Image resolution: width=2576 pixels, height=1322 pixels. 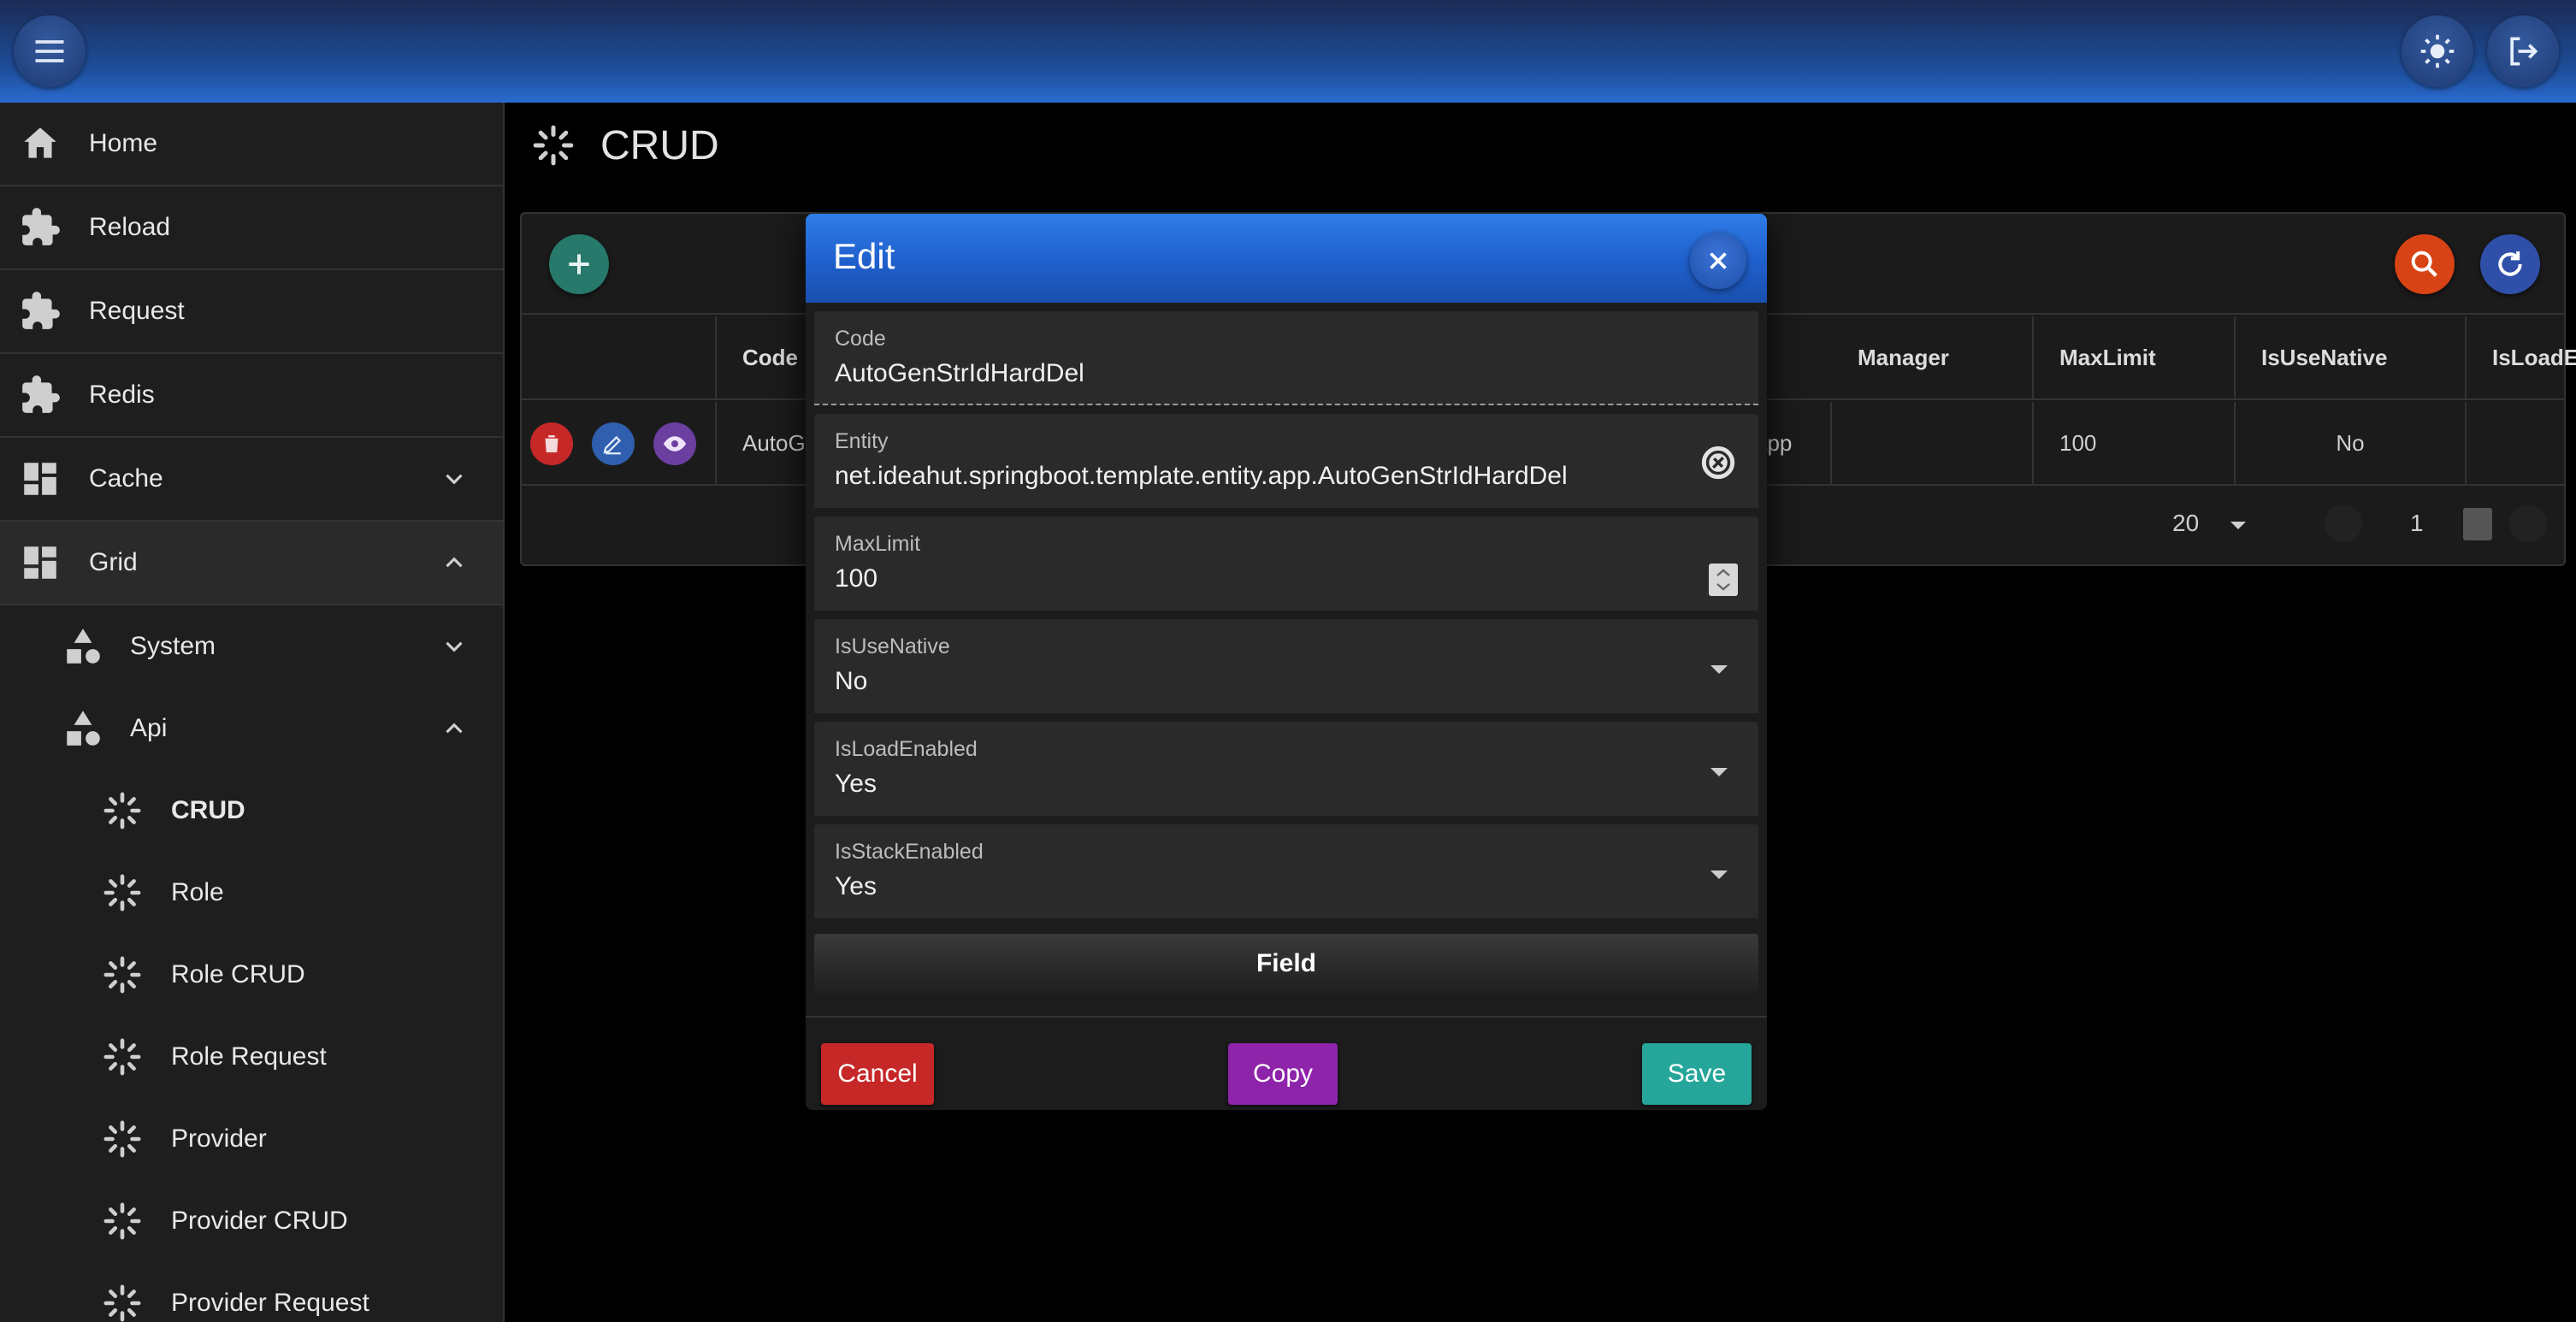 I want to click on isloadenabled-select: IsLoadEnabled Yes, so click(x=1286, y=769).